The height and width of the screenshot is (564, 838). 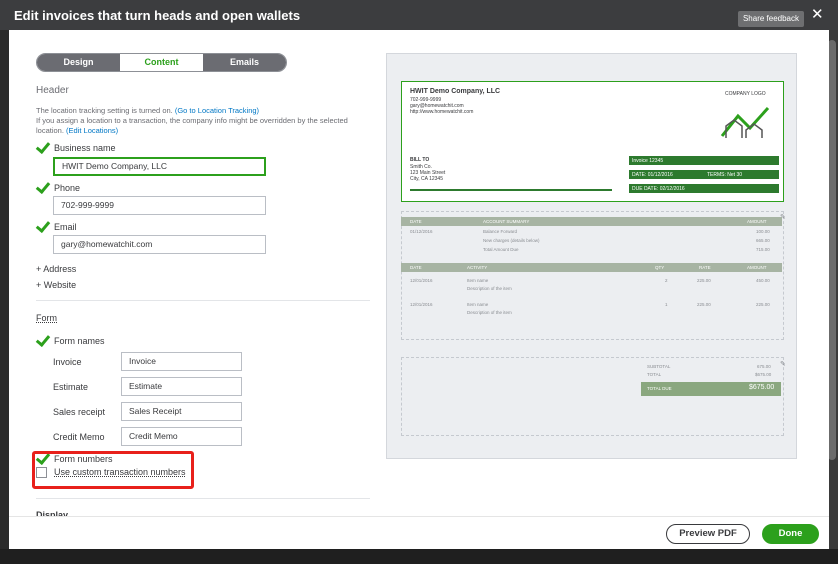 What do you see at coordinates (704, 188) in the screenshot?
I see `preview-due-date: DUE DATE: 02/12/2016` at bounding box center [704, 188].